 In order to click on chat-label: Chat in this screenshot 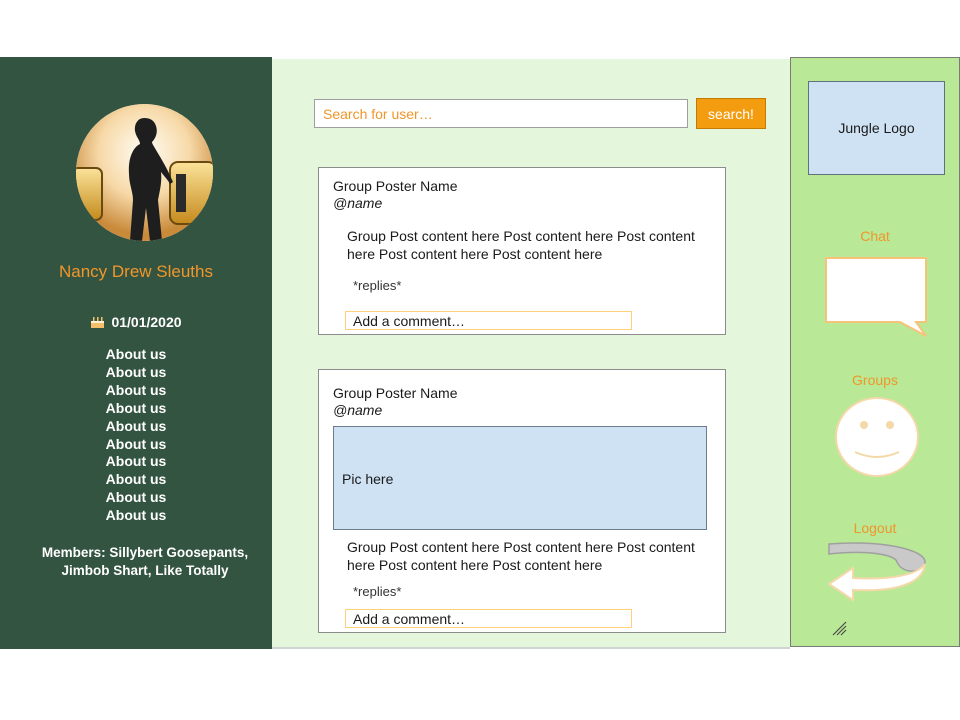, I will do `click(875, 236)`.